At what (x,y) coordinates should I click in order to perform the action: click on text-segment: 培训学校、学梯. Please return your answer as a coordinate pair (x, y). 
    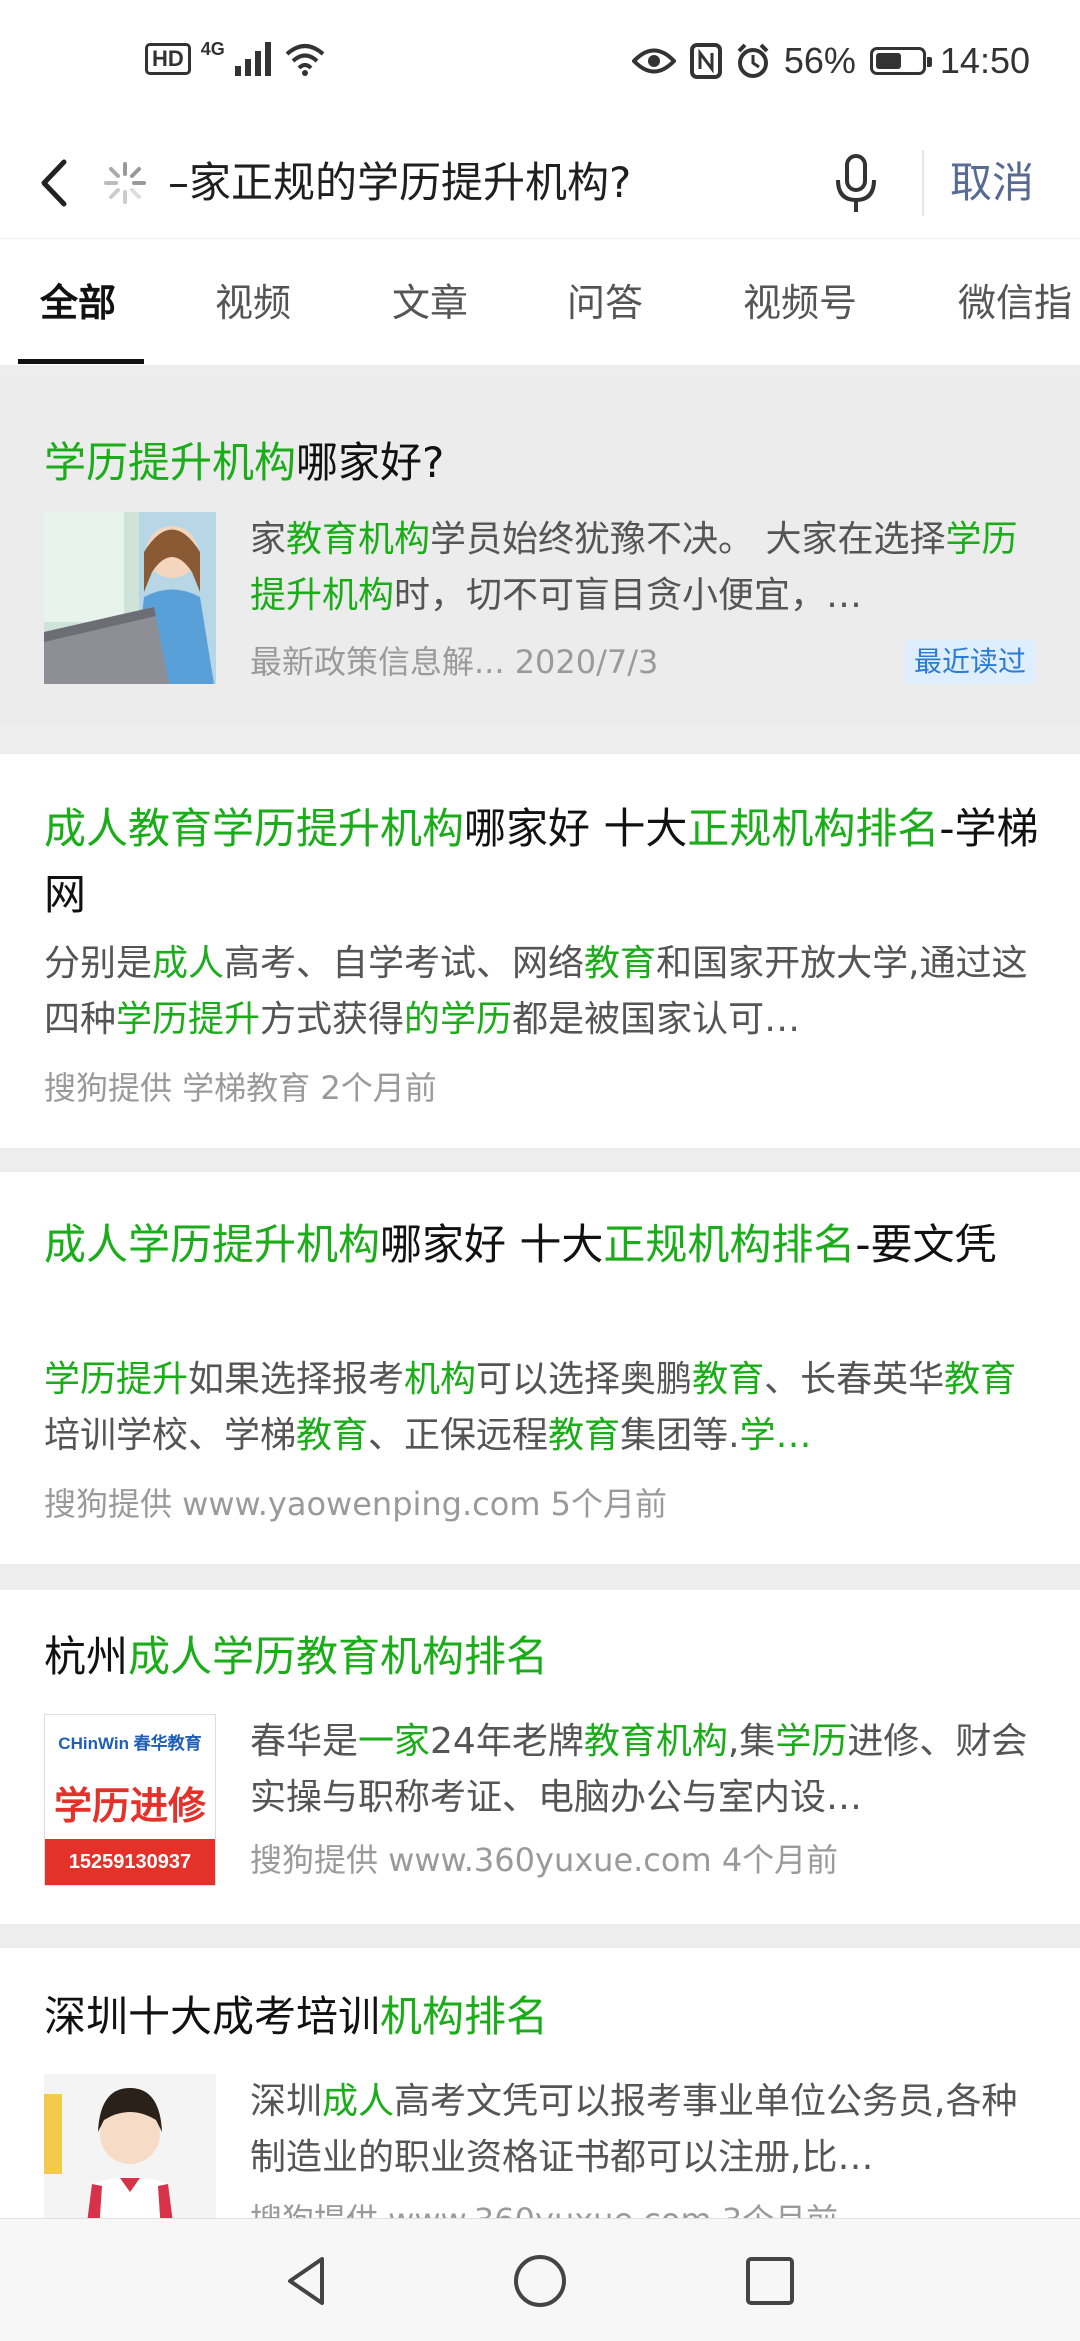
    Looking at the image, I should click on (170, 1435).